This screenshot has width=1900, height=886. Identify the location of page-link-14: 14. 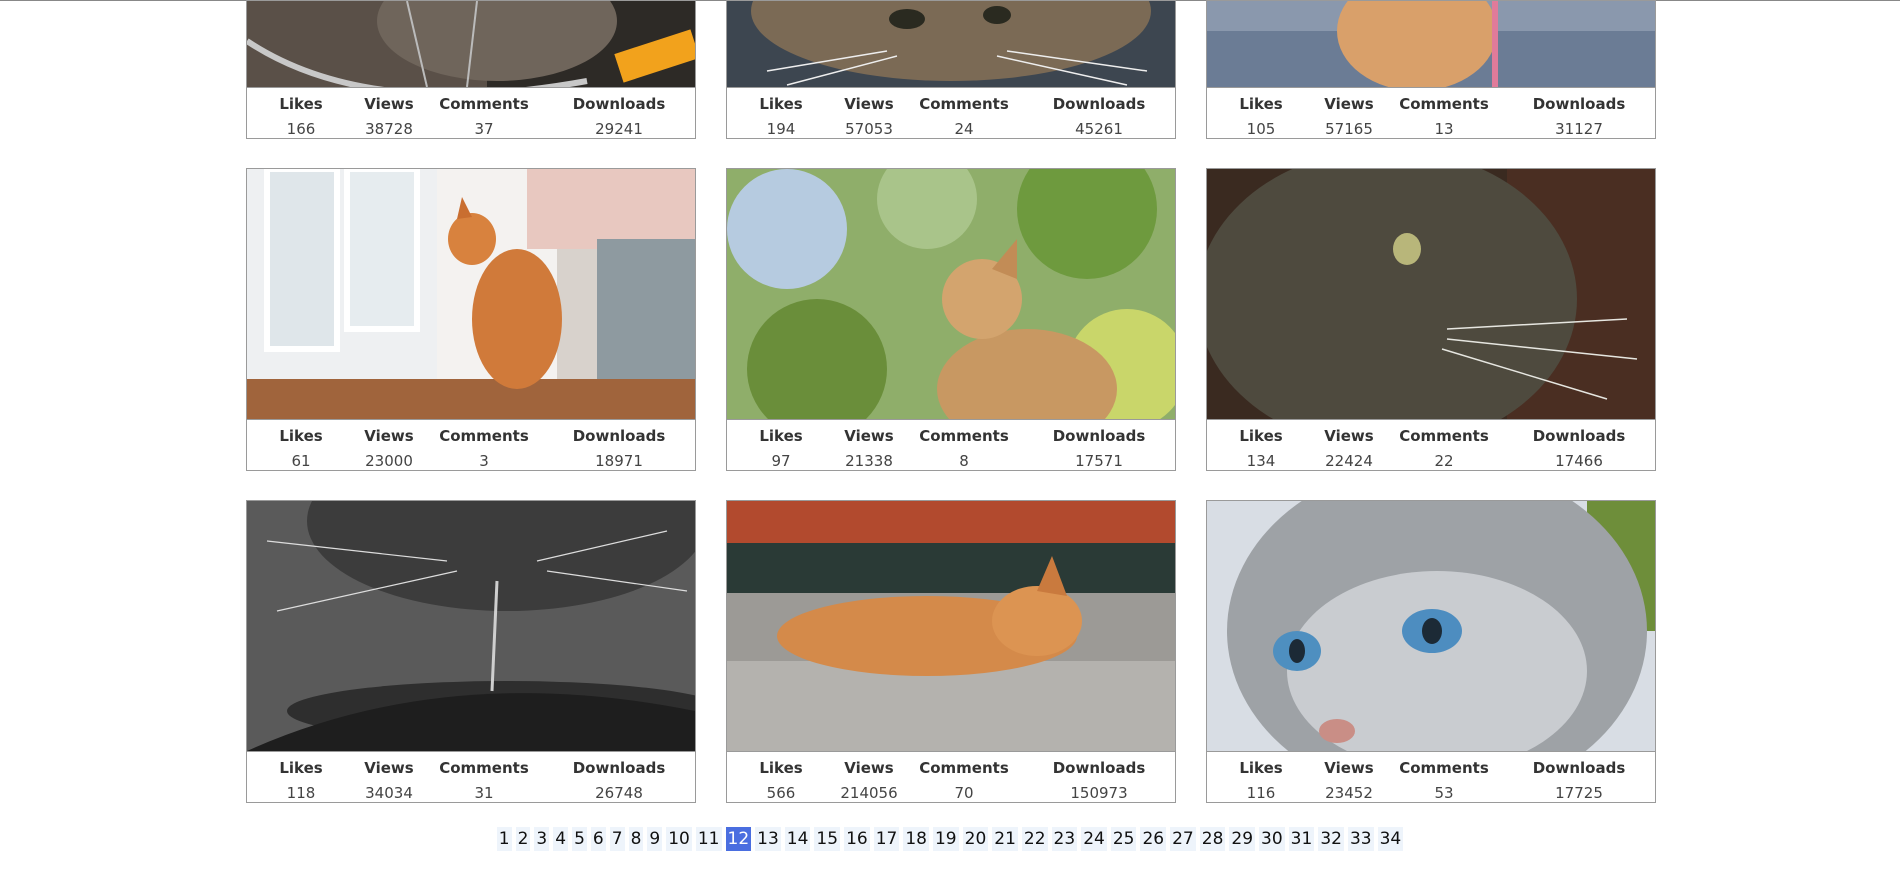
(797, 839).